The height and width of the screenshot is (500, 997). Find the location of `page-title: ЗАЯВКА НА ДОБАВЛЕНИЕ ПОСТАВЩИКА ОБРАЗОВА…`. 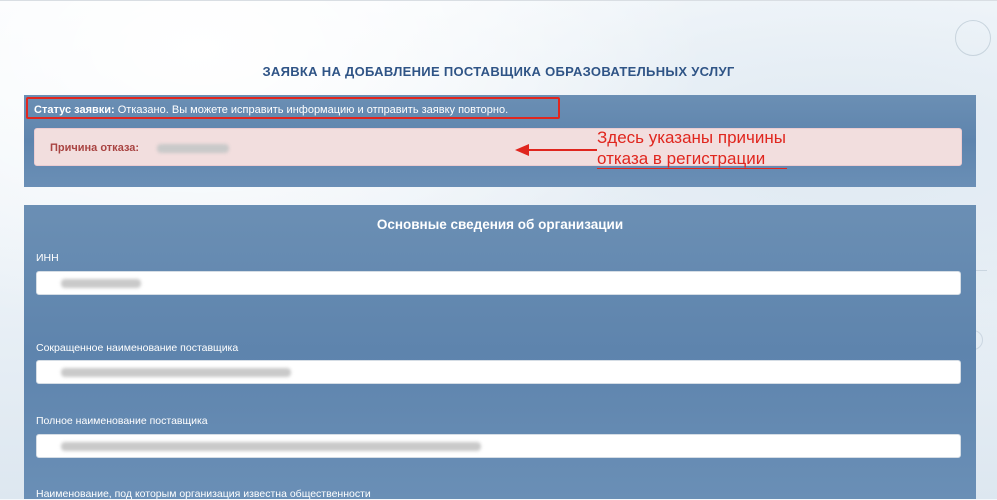

page-title: ЗАЯВКА НА ДОБАВЛЕНИЕ ПОСТАВЩИКА ОБРАЗОВА… is located at coordinates (498, 71).